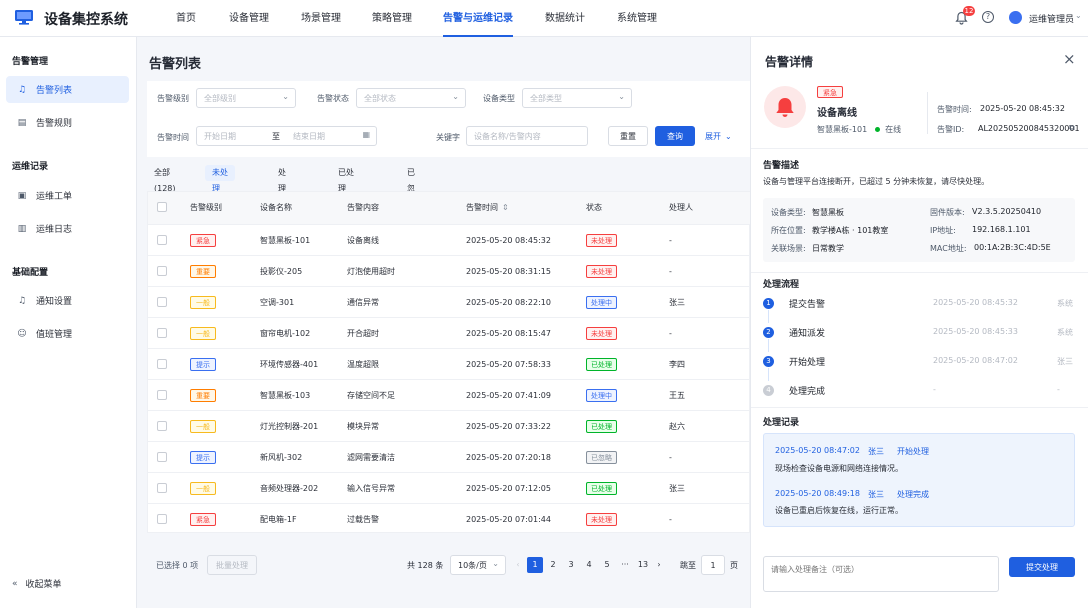 Image resolution: width=1088 pixels, height=608 pixels. Describe the element at coordinates (589, 565) in the screenshot. I see `page-4: 4` at that location.